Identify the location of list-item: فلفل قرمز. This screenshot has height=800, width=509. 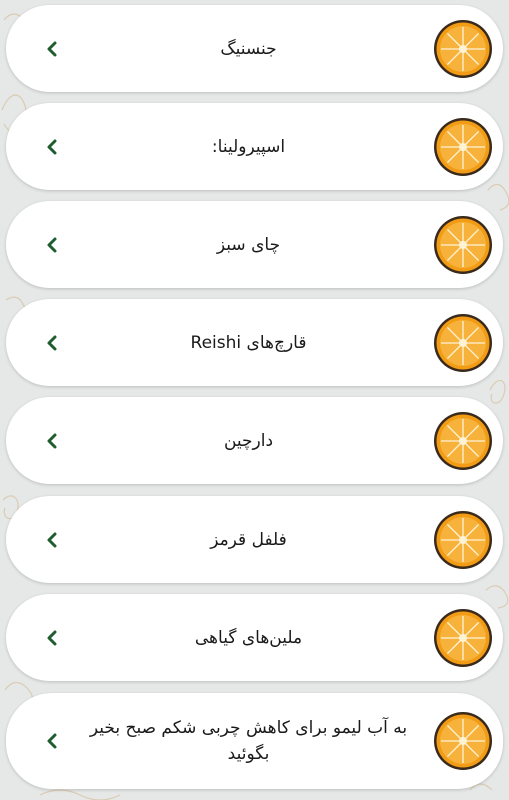
(254, 539).